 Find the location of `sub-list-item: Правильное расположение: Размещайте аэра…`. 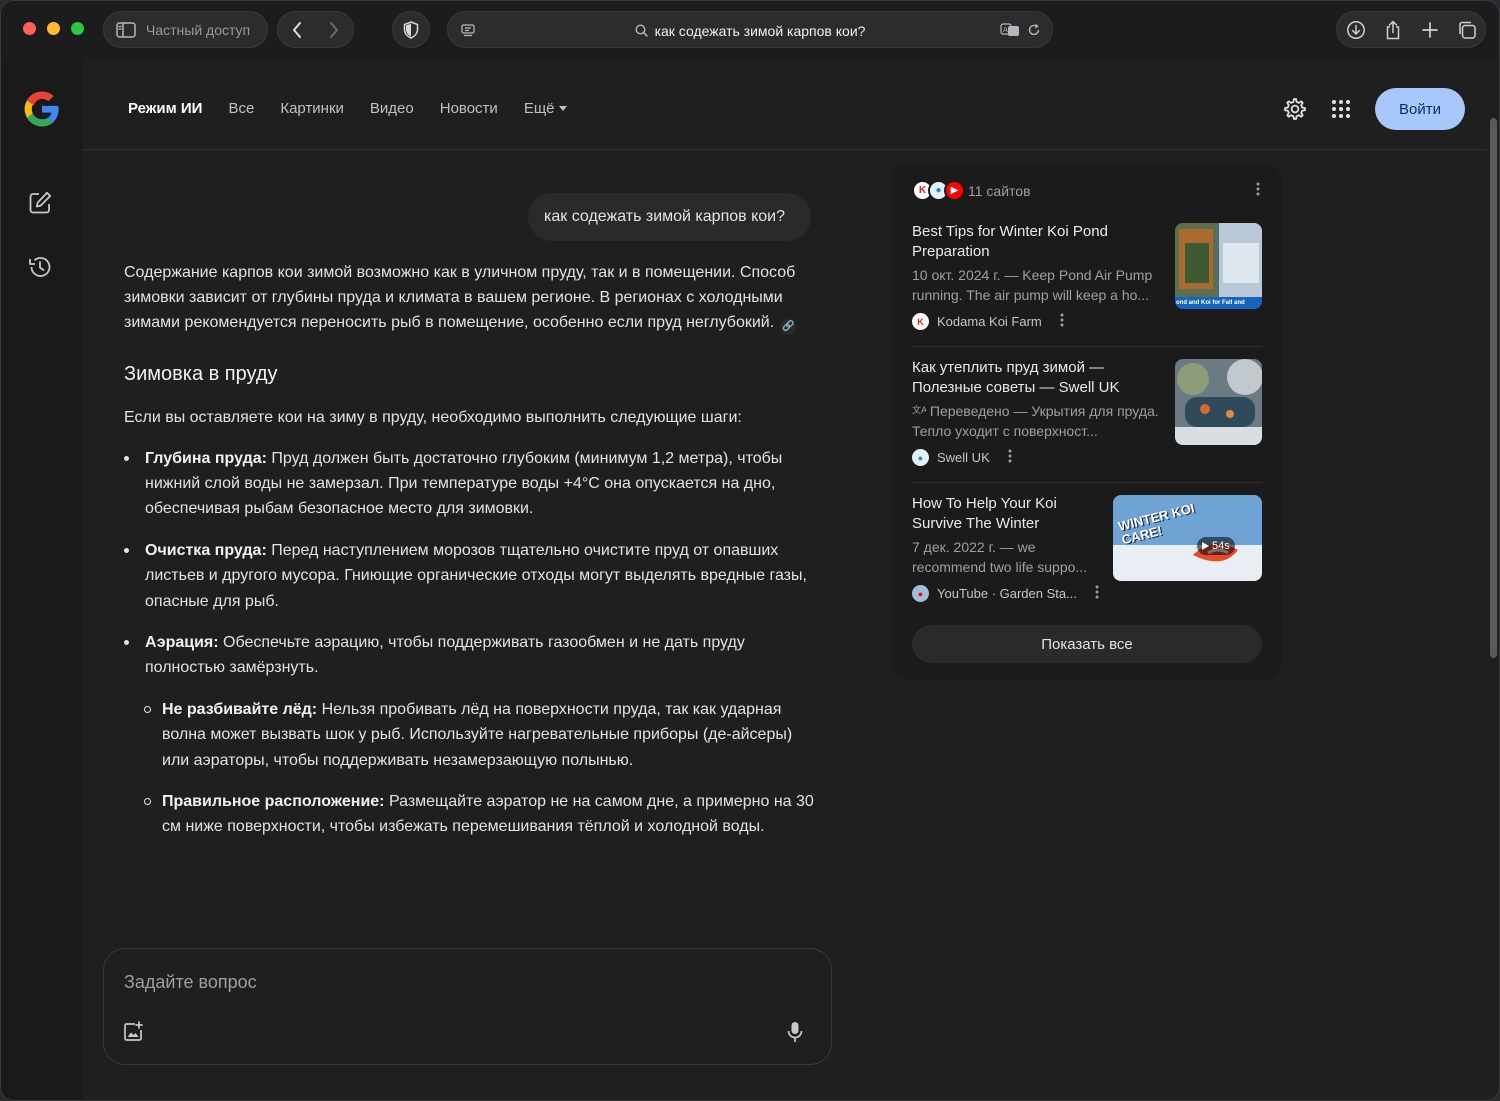

sub-list-item: Правильное расположение: Размещайте аэра… is located at coordinates (469, 814).